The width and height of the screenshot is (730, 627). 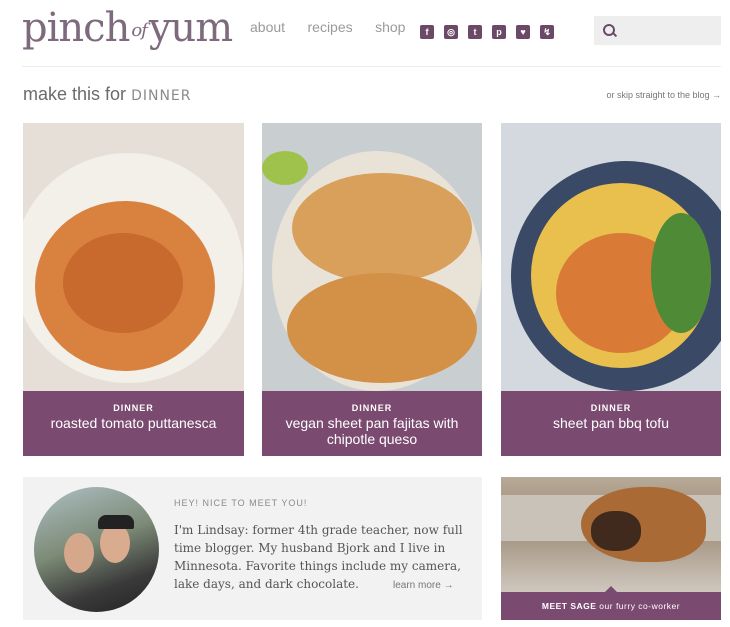 I want to click on social-links: f ◎ t p ♥ ↯, so click(x=492, y=31).